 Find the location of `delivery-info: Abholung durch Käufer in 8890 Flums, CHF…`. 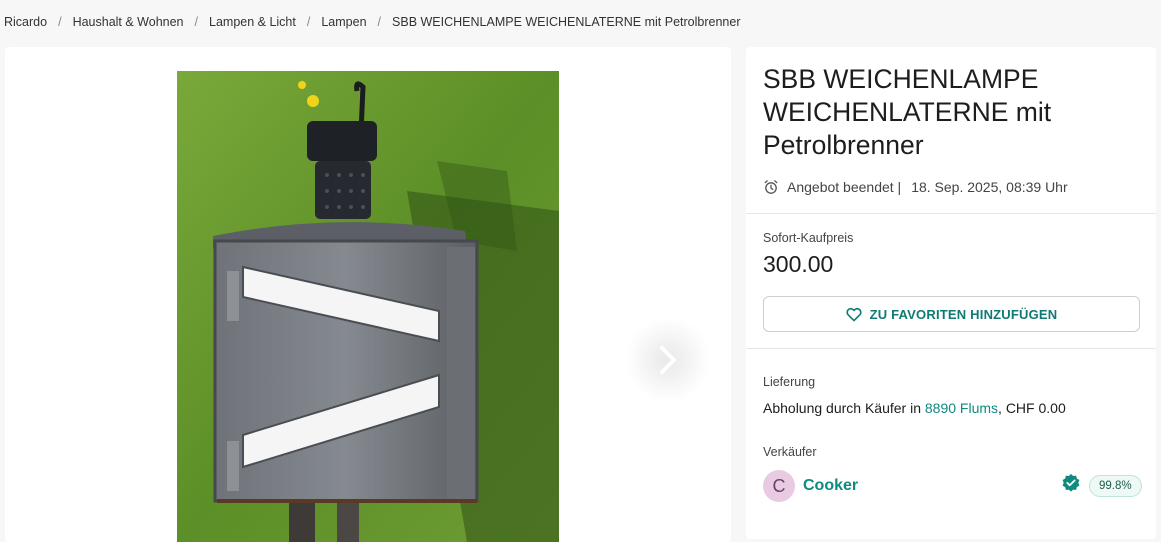

delivery-info: Abholung durch Käufer in 8890 Flums, CHF… is located at coordinates (914, 408).